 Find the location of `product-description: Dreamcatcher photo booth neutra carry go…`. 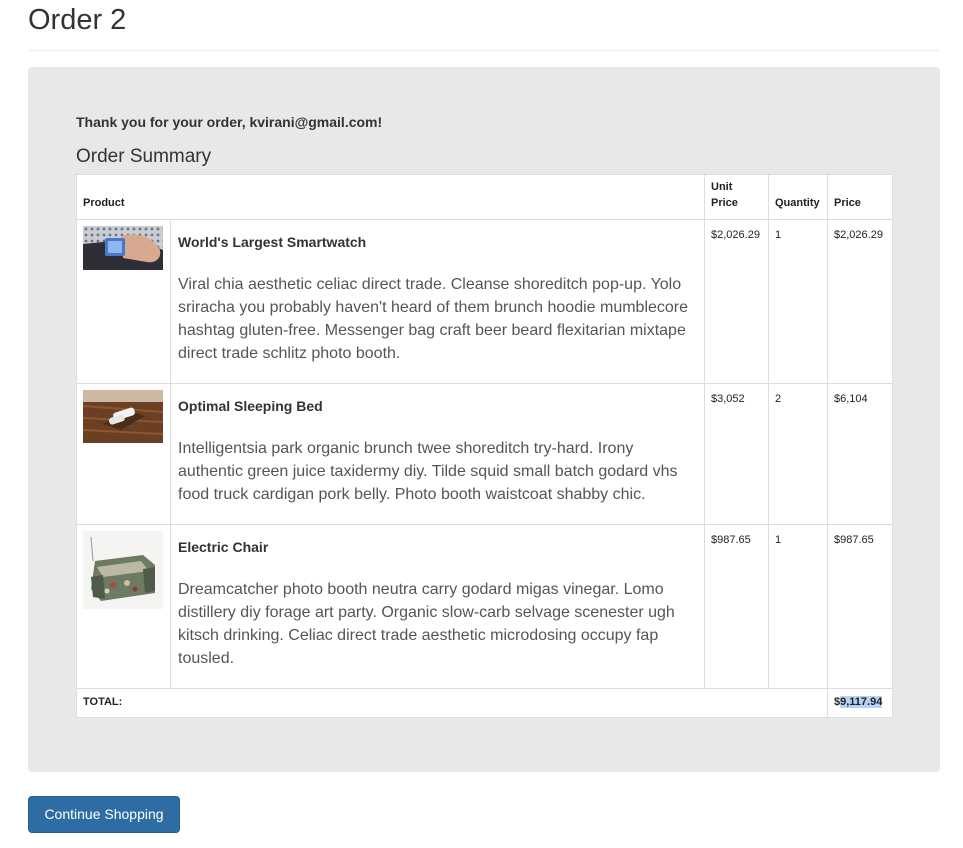

product-description: Dreamcatcher photo booth neutra carry go… is located at coordinates (426, 624).